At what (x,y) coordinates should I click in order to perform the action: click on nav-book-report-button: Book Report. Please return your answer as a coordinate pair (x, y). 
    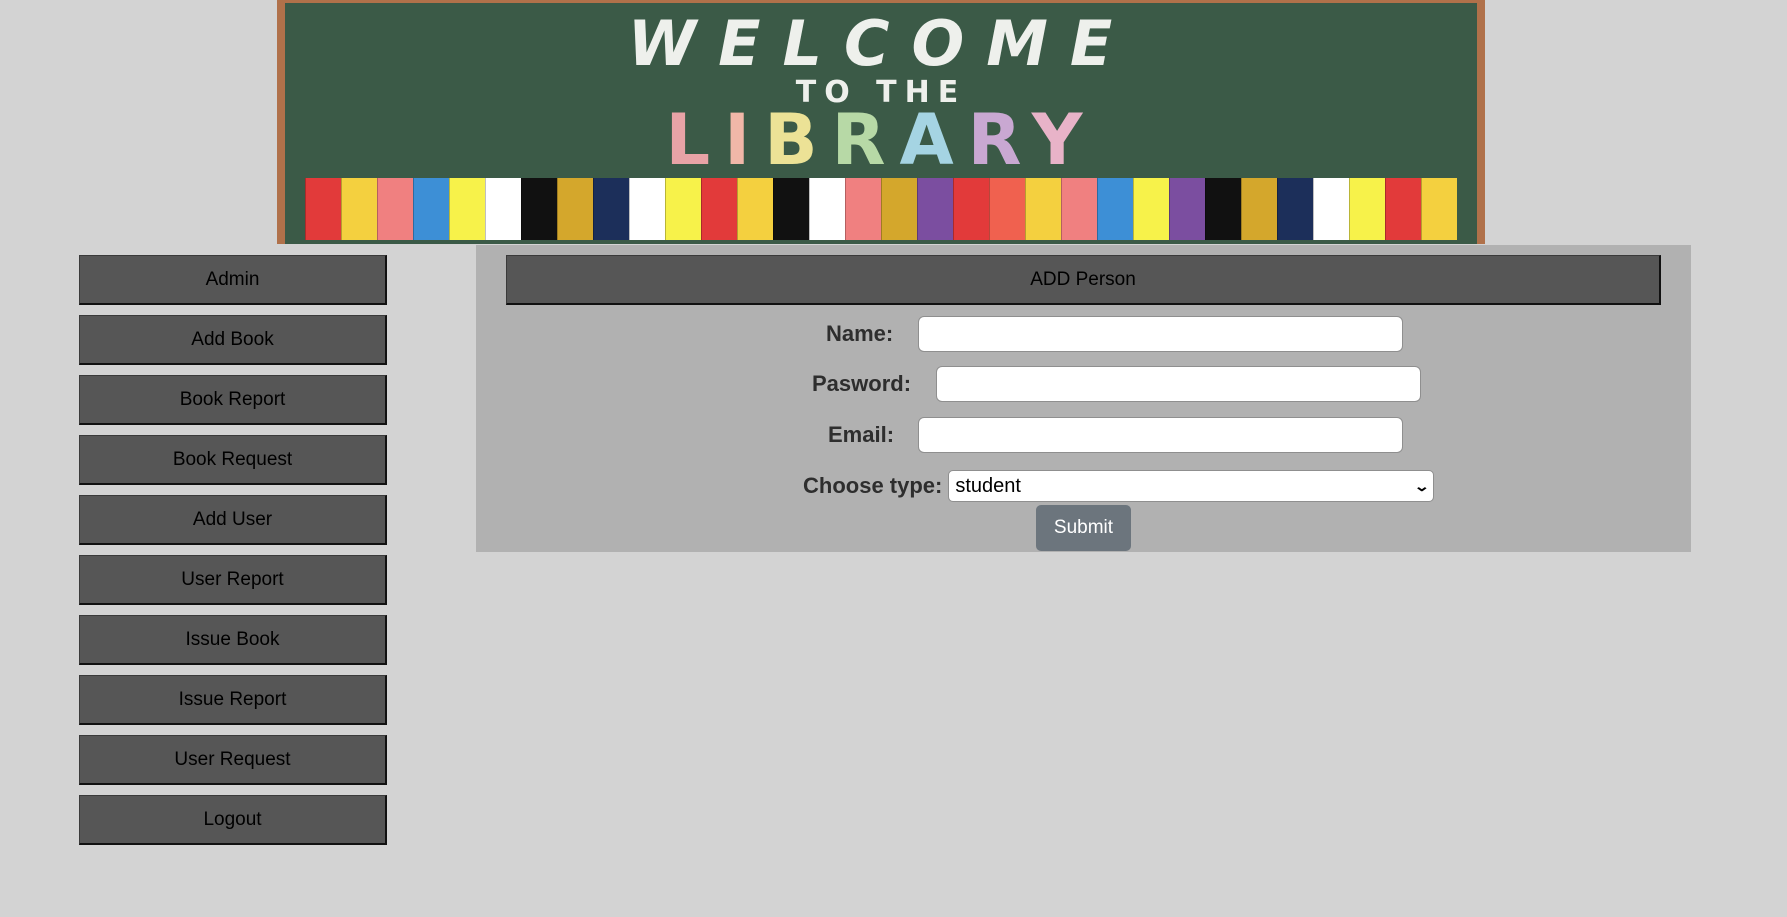
    Looking at the image, I should click on (233, 400).